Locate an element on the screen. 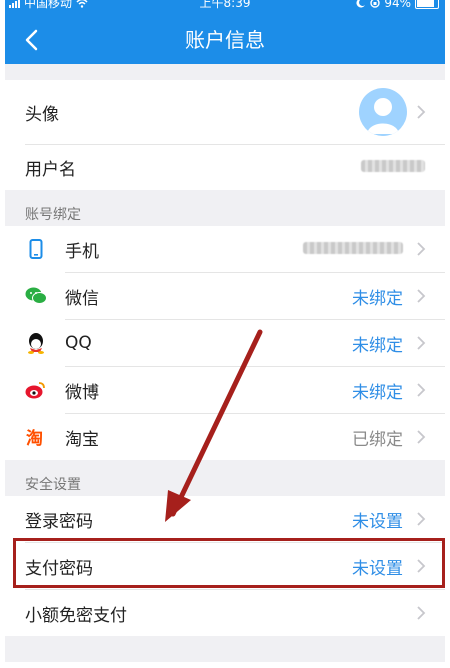  qq-icon is located at coordinates (36, 343).